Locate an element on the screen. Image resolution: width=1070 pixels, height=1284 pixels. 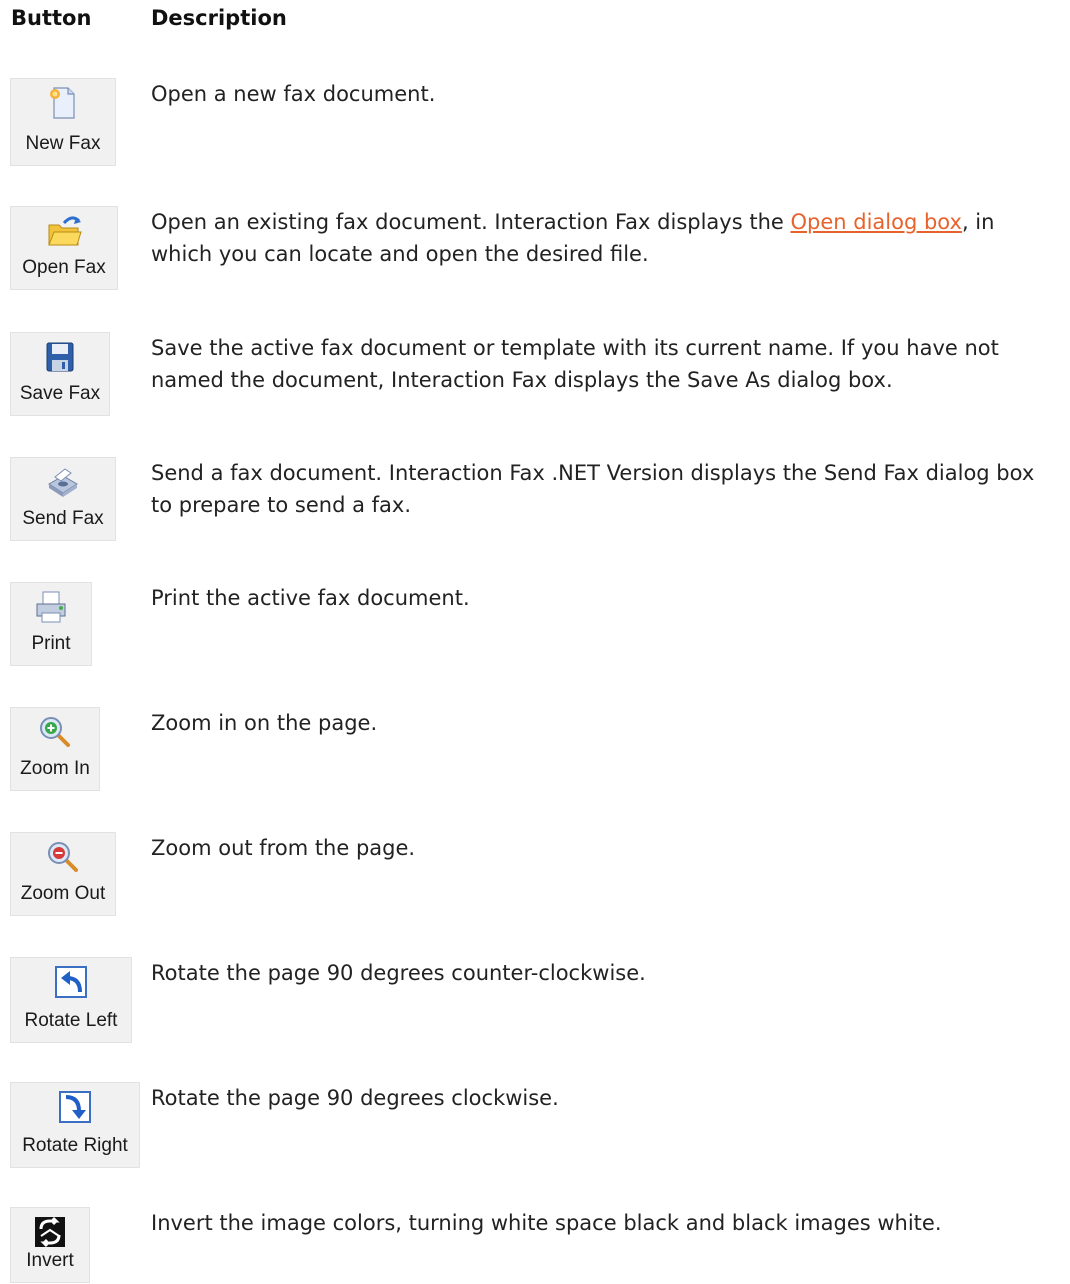
zoom-in-button: Zoom In is located at coordinates (55, 749).